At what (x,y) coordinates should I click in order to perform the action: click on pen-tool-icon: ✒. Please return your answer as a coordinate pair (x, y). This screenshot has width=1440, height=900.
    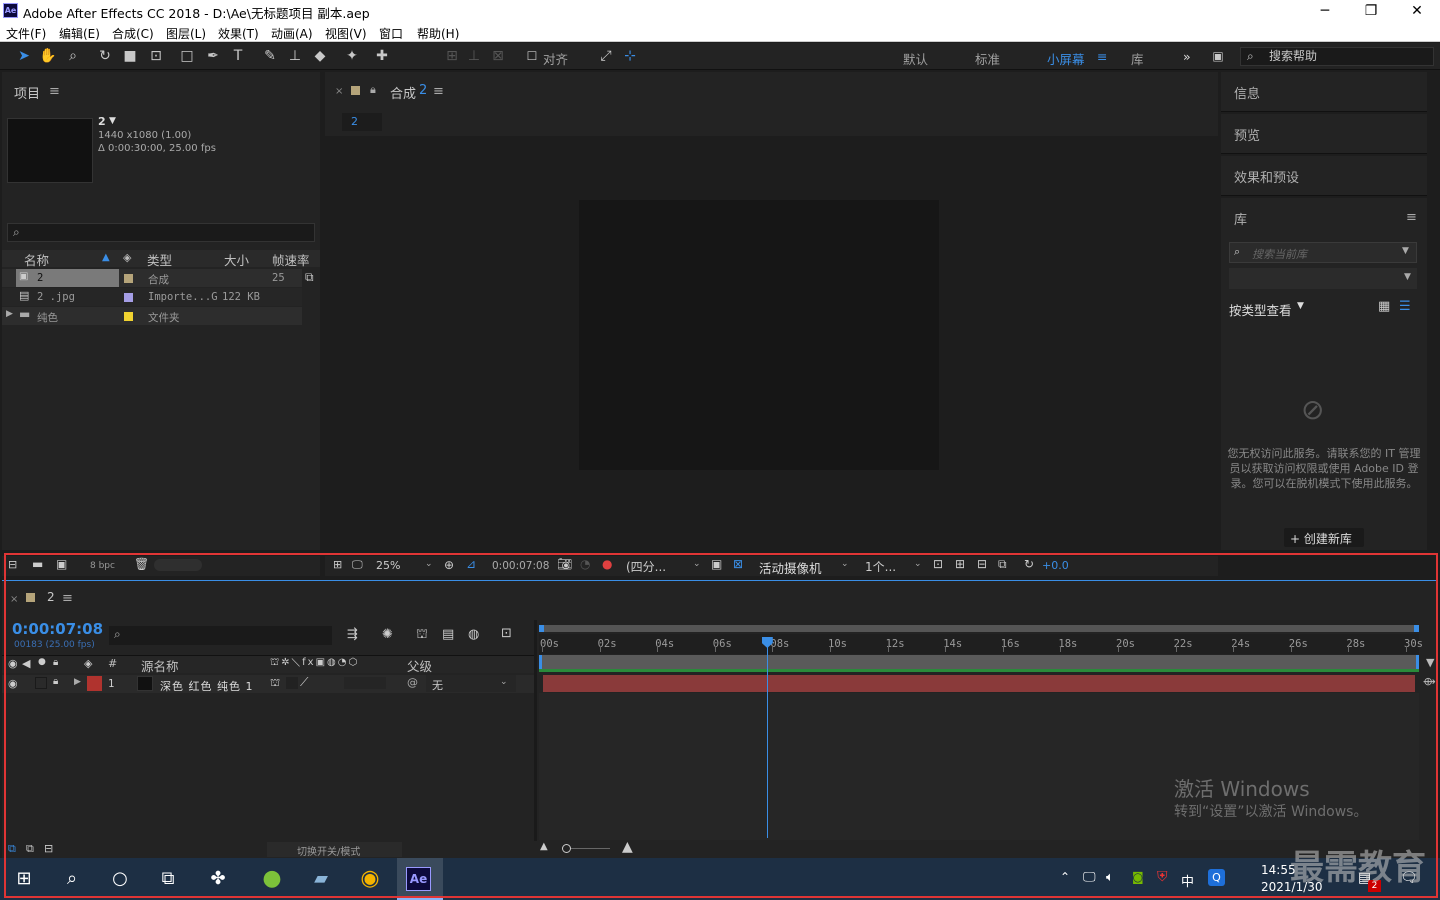
    Looking at the image, I should click on (213, 56).